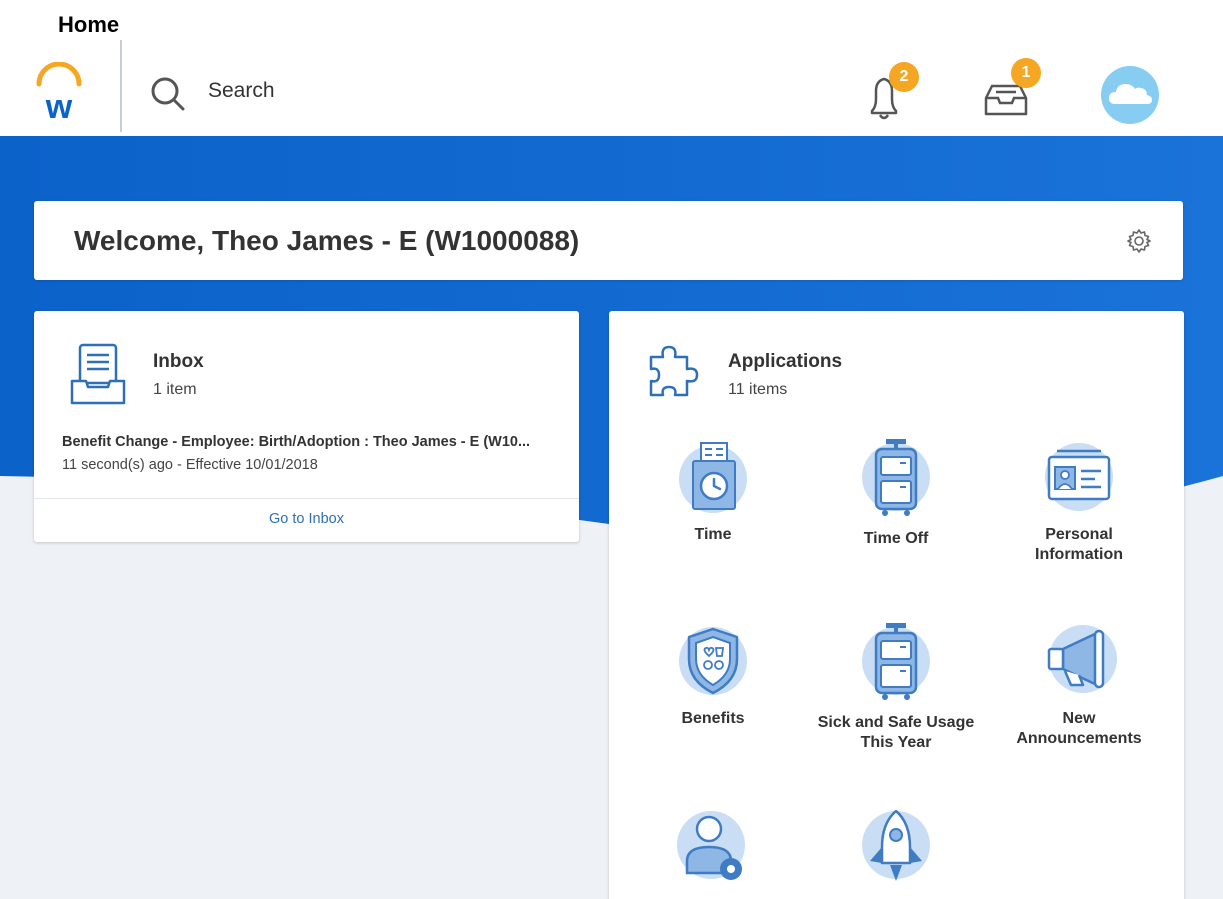 Image resolution: width=1223 pixels, height=899 pixels. I want to click on workday-logo: w, so click(59, 93).